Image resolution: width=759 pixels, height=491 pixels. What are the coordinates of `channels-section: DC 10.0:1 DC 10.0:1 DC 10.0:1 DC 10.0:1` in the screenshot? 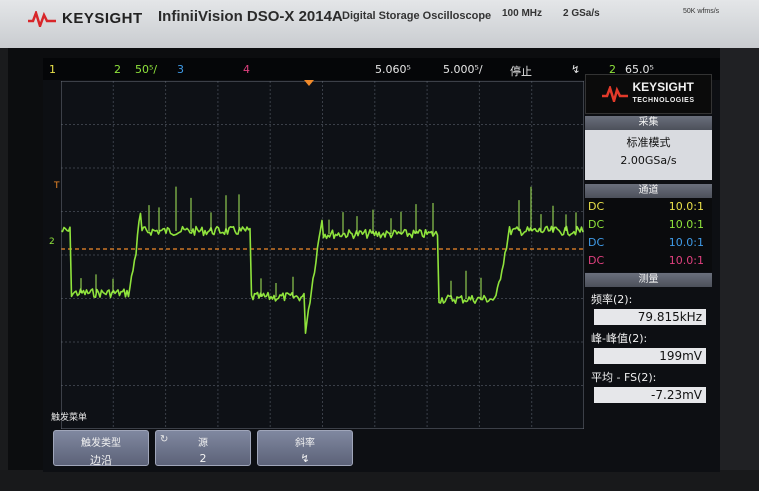 It's located at (648, 235).